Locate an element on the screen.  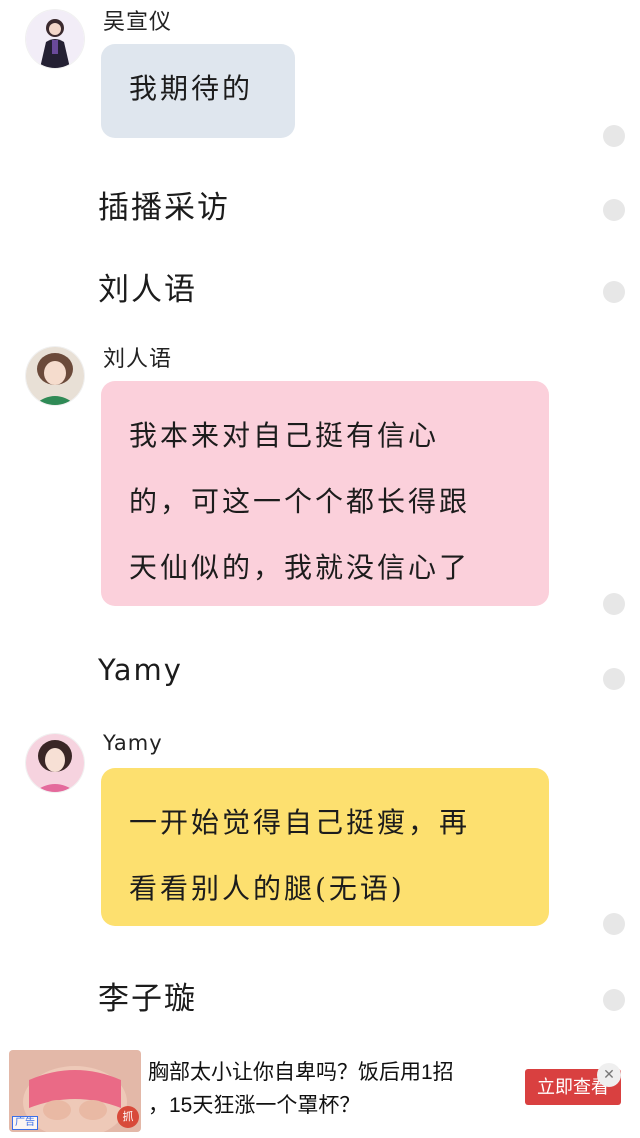
message-line: 看看别人的腿(无语) is located at coordinates (267, 888).